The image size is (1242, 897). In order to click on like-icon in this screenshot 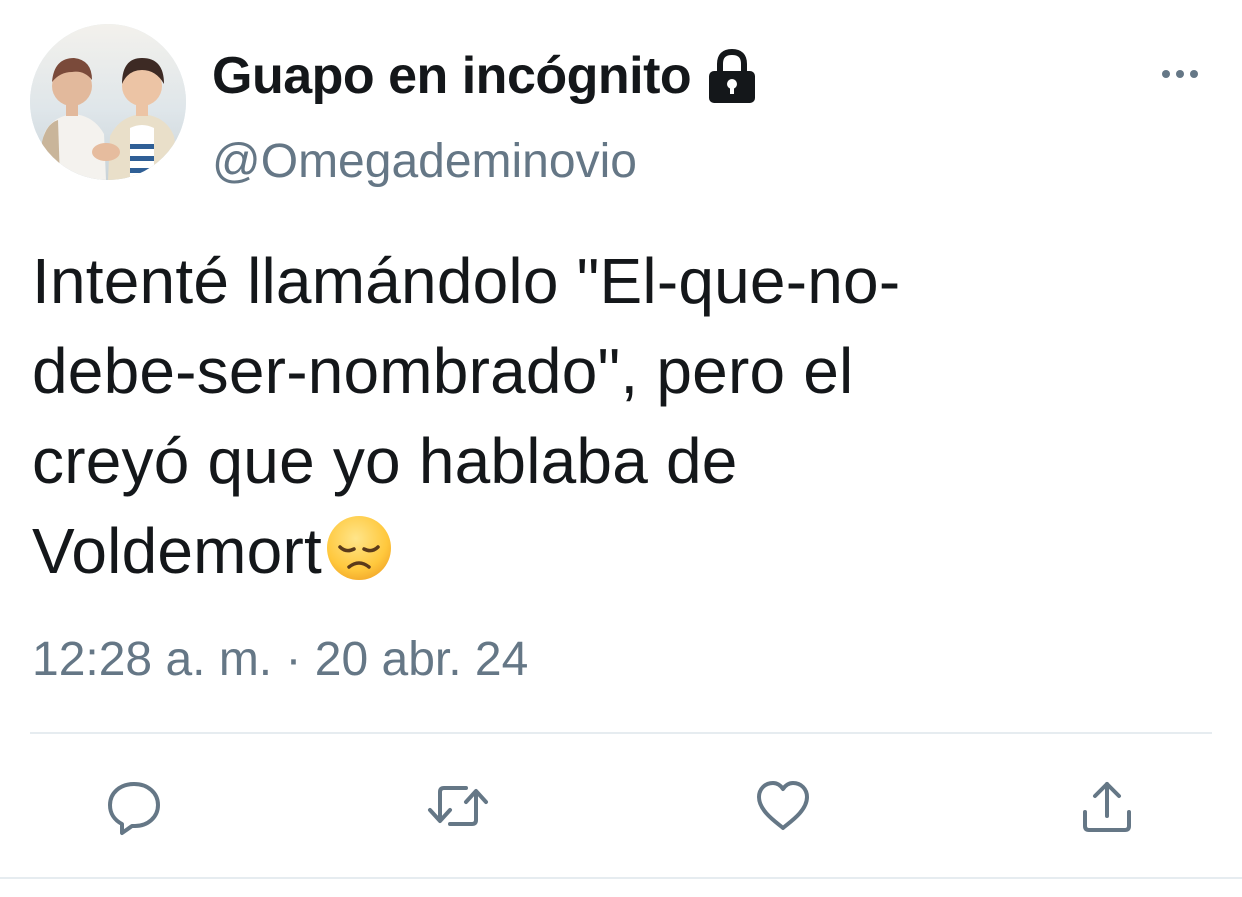, I will do `click(783, 805)`.